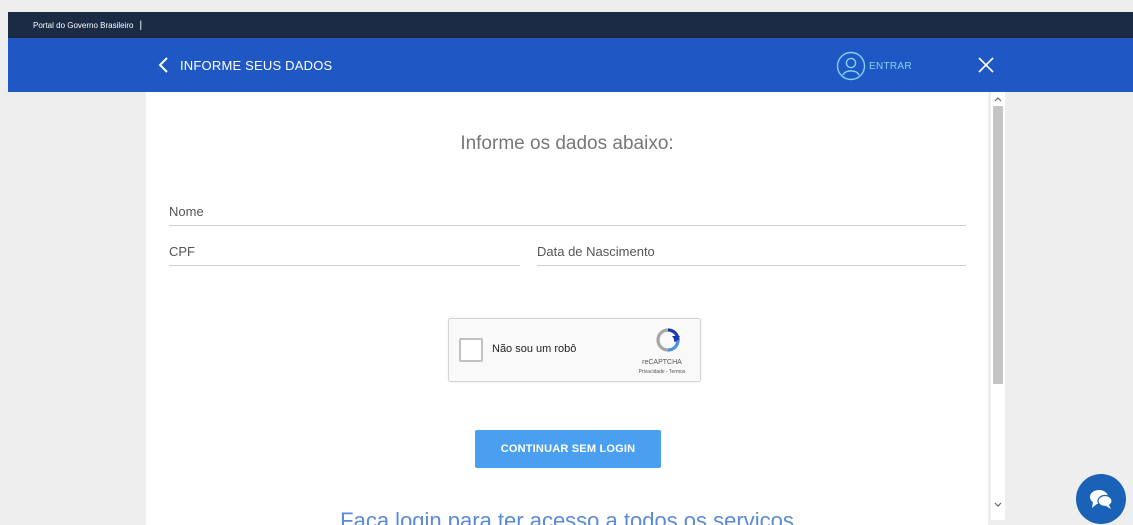 The image size is (1133, 525). Describe the element at coordinates (890, 66) in the screenshot. I see `login-label: ENTRAR` at that location.